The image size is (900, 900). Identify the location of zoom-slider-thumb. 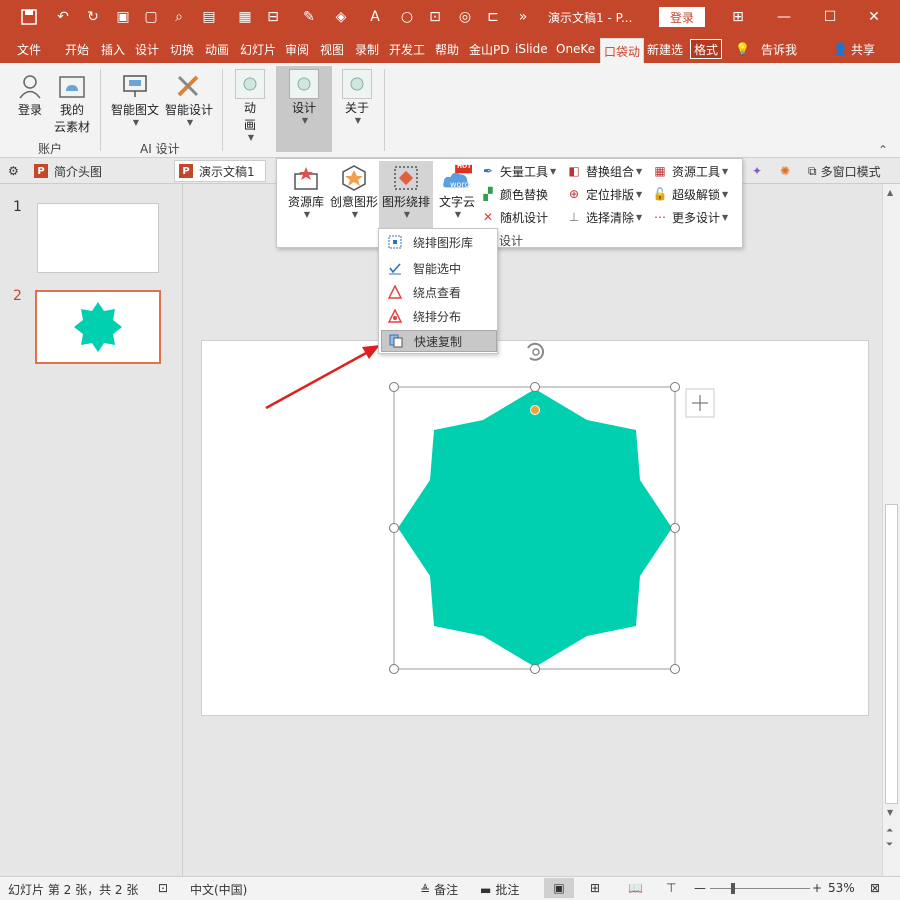
(733, 888).